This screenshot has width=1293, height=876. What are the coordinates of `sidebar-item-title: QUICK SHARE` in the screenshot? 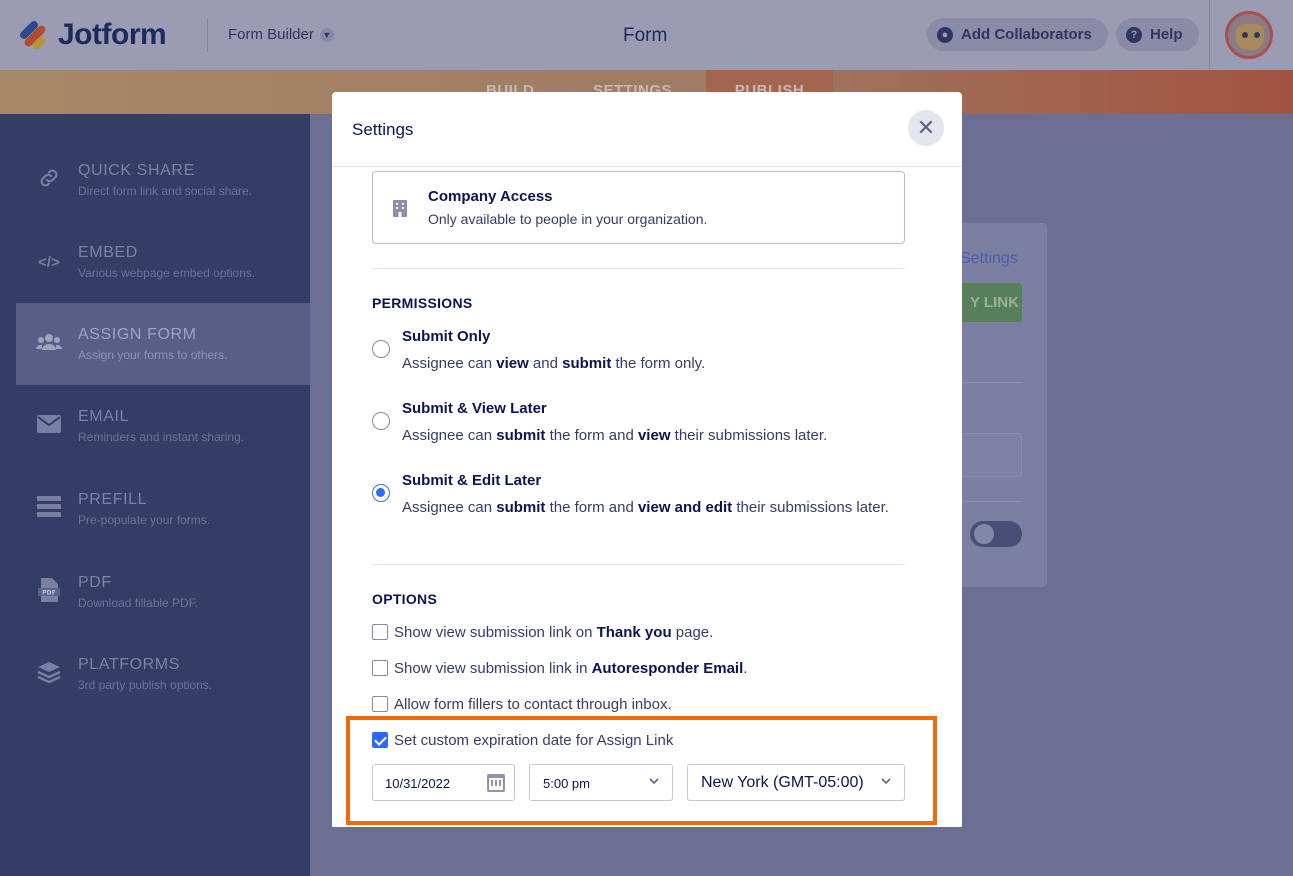 It's located at (136, 170).